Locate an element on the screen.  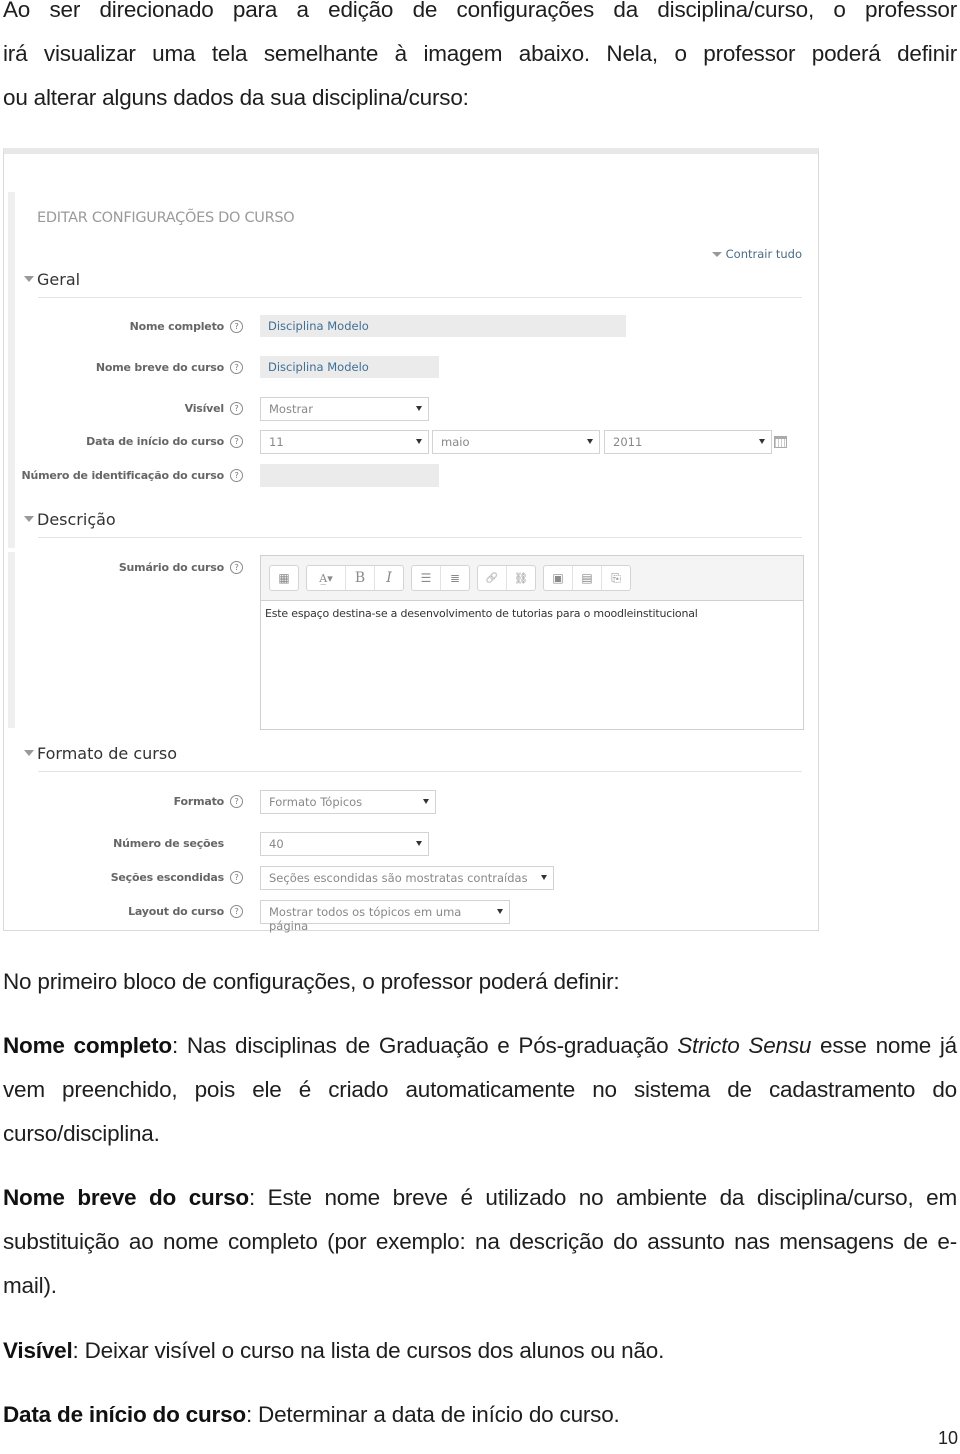
course-layout-label: Layout do curso ? is located at coordinates (185, 911).